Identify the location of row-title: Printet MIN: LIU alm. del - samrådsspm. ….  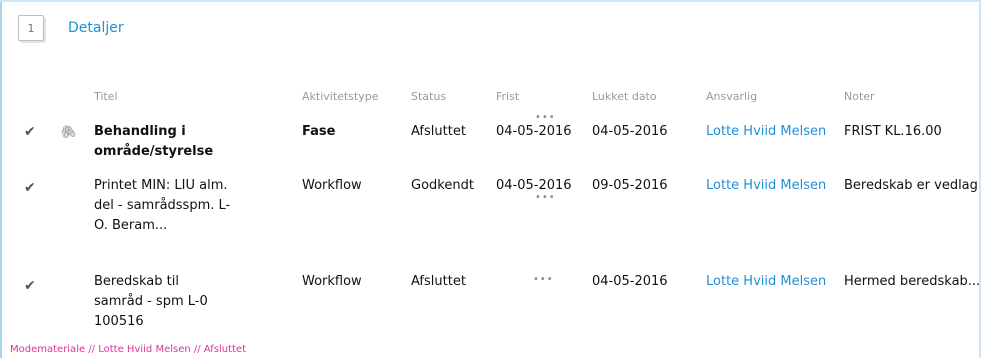
(169, 206).